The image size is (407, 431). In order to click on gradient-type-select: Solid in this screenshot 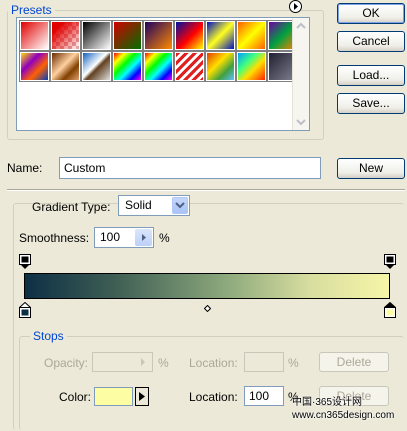, I will do `click(154, 205)`.